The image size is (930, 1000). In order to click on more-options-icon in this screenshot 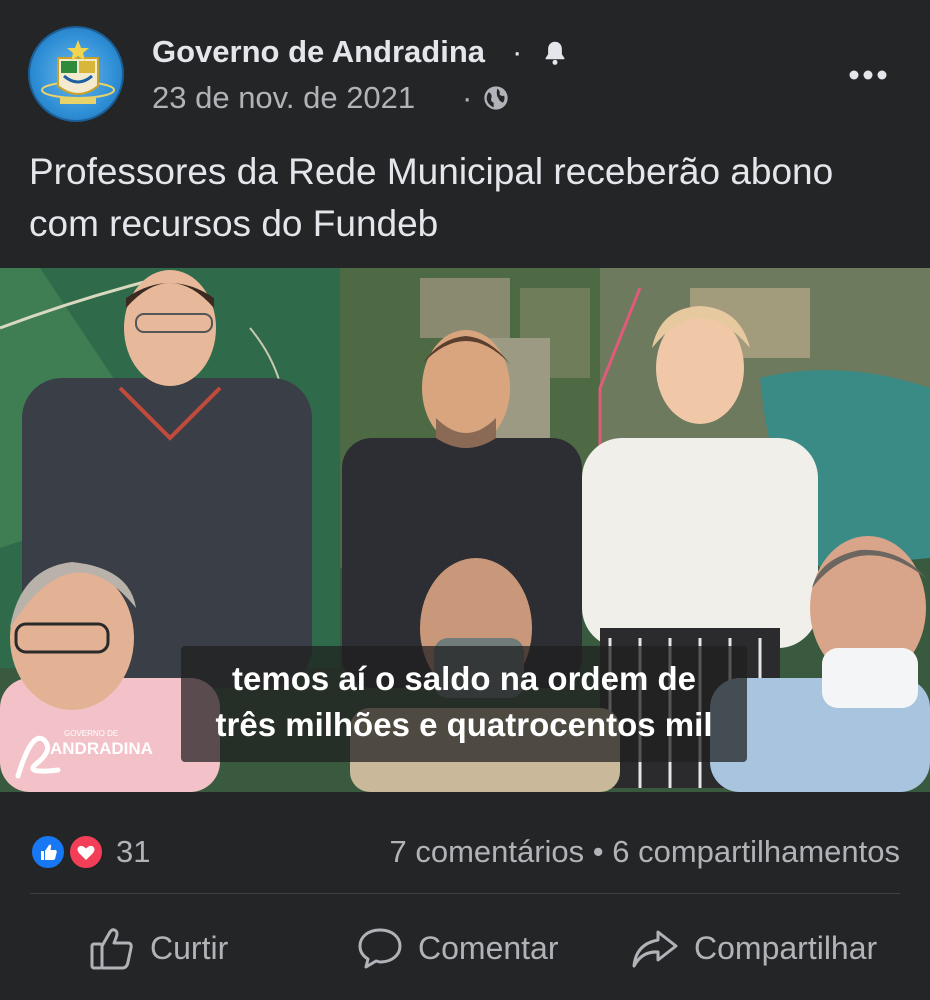, I will do `click(868, 75)`.